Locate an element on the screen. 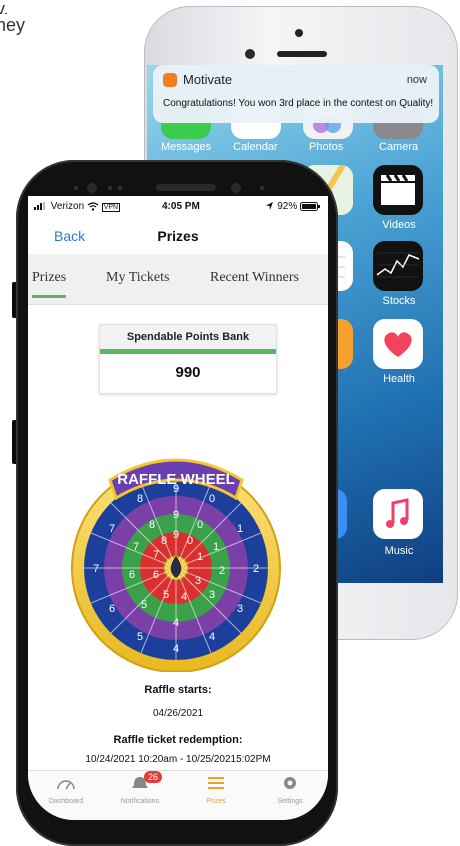 The width and height of the screenshot is (460, 846). health-app-icon is located at coordinates (398, 344).